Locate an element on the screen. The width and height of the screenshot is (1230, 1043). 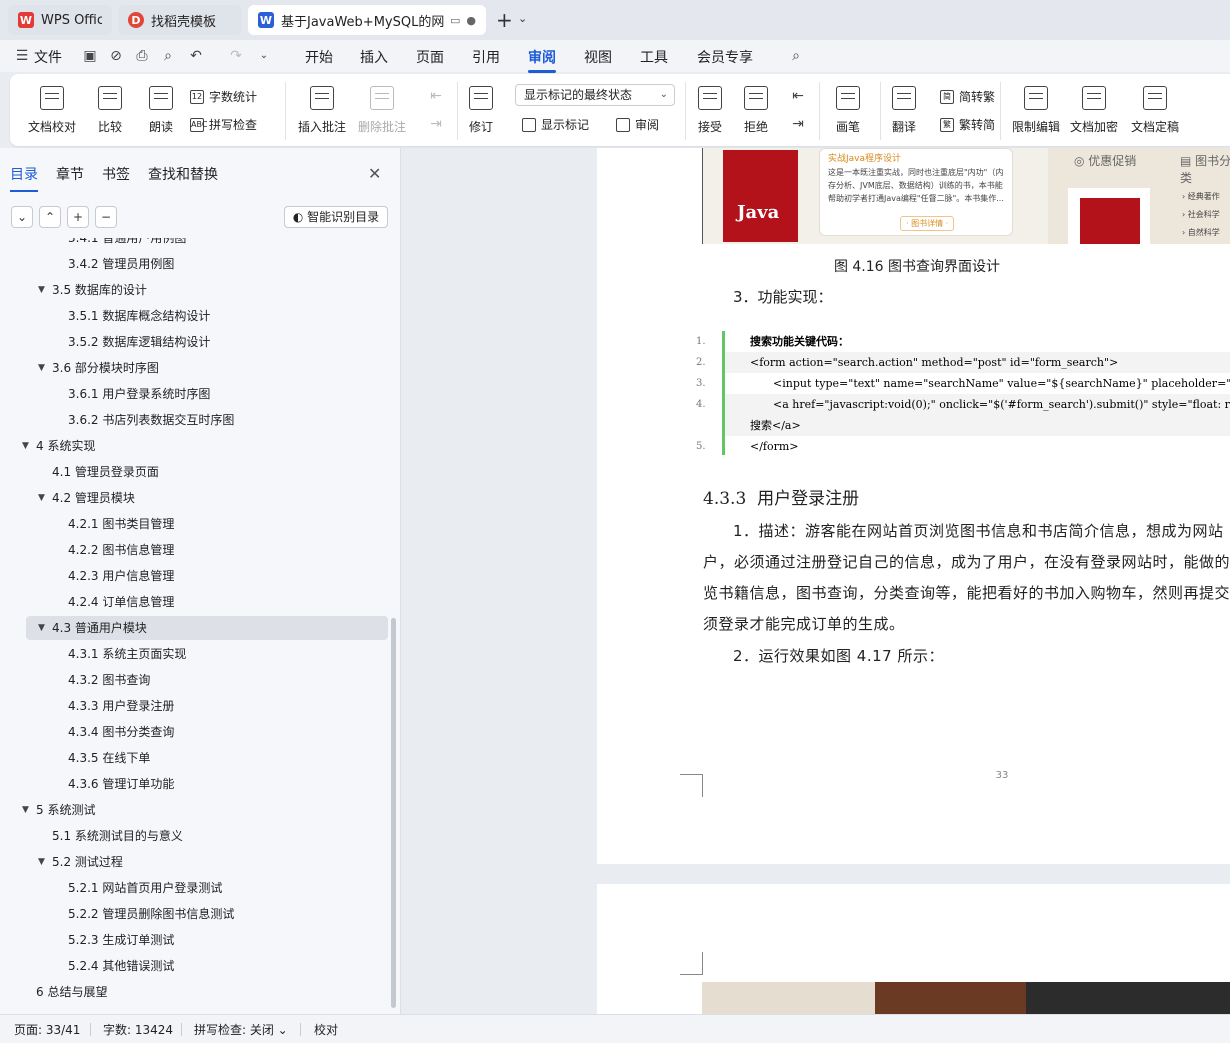
menu-start: 开始 is located at coordinates (319, 57).